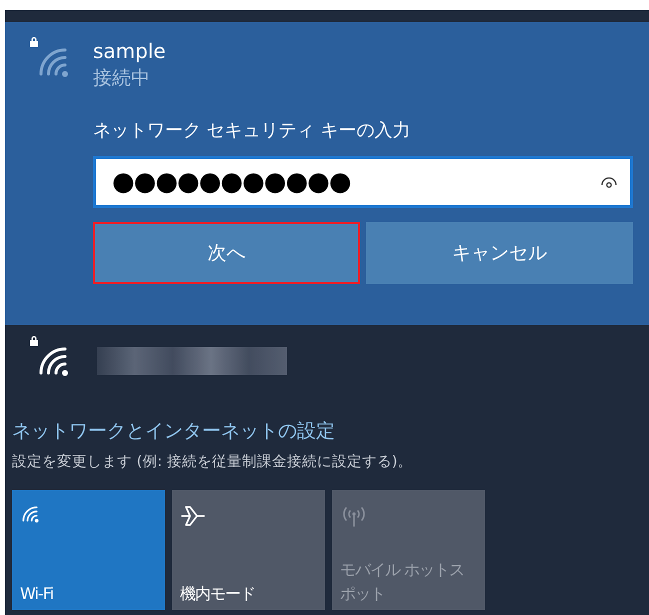 This screenshot has height=615, width=649. I want to click on network-name: sample, so click(130, 51).